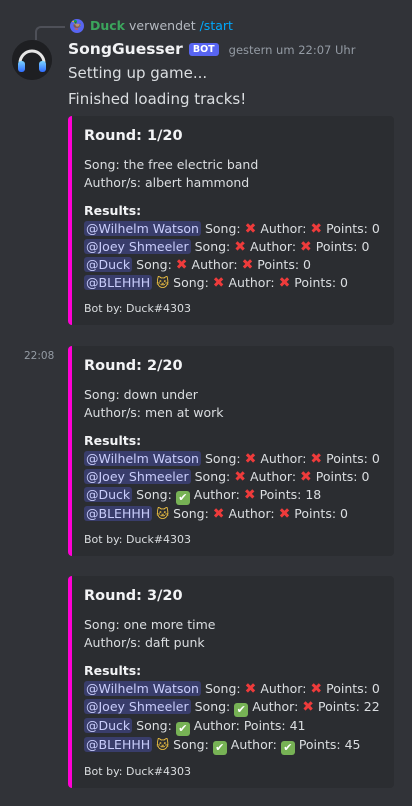  Describe the element at coordinates (162, 25) in the screenshot. I see `reply-action: verwendet` at that location.